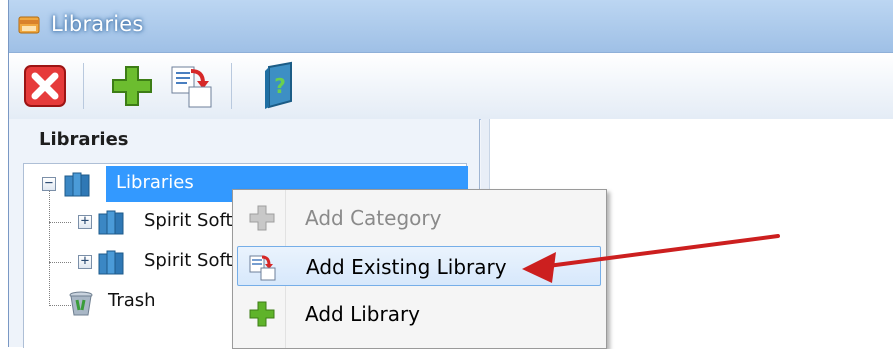 Image resolution: width=893 pixels, height=349 pixels. What do you see at coordinates (155, 182) in the screenshot?
I see `tree-node-label: Libraries` at bounding box center [155, 182].